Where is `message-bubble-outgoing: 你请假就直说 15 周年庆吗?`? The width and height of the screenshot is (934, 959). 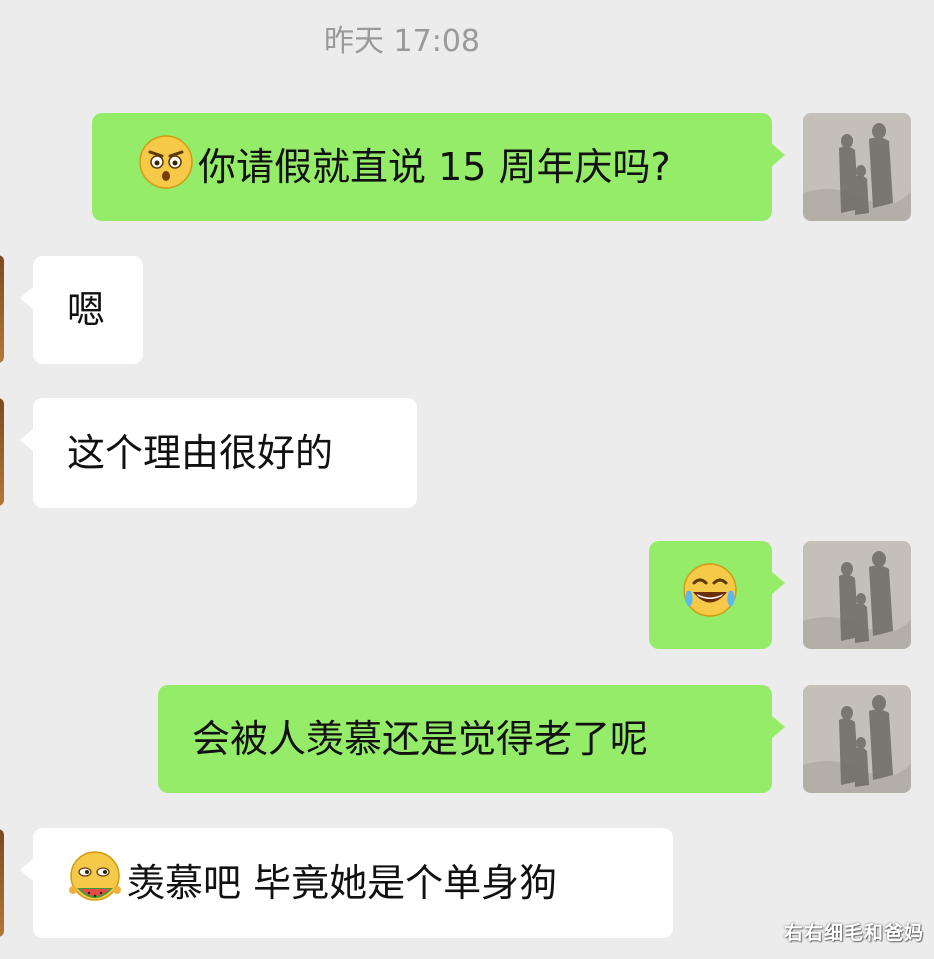
message-bubble-outgoing: 你请假就直说 15 周年庆吗? is located at coordinates (438, 167).